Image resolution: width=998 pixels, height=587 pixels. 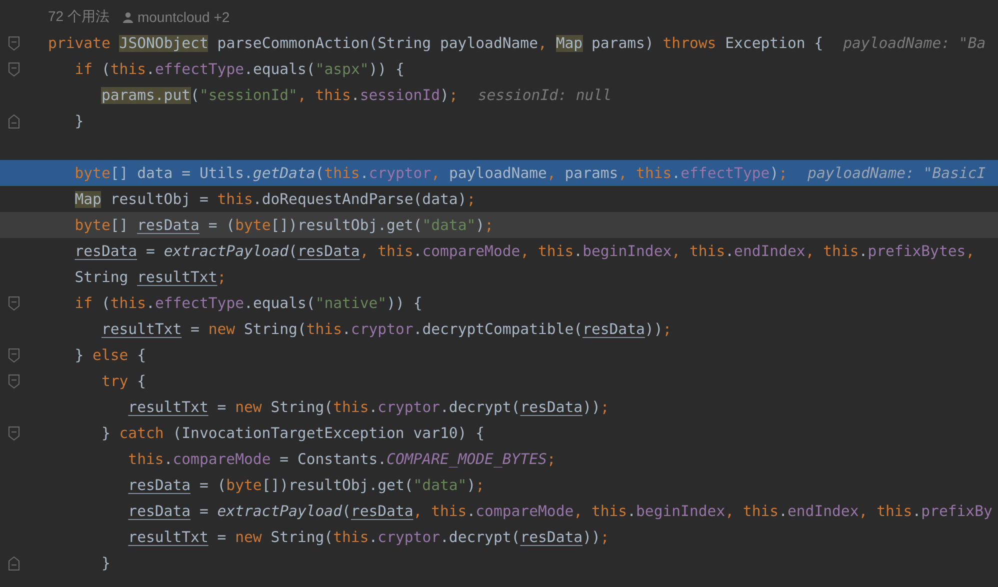 What do you see at coordinates (150, 277) in the screenshot?
I see `code-text: String resultTxt;` at bounding box center [150, 277].